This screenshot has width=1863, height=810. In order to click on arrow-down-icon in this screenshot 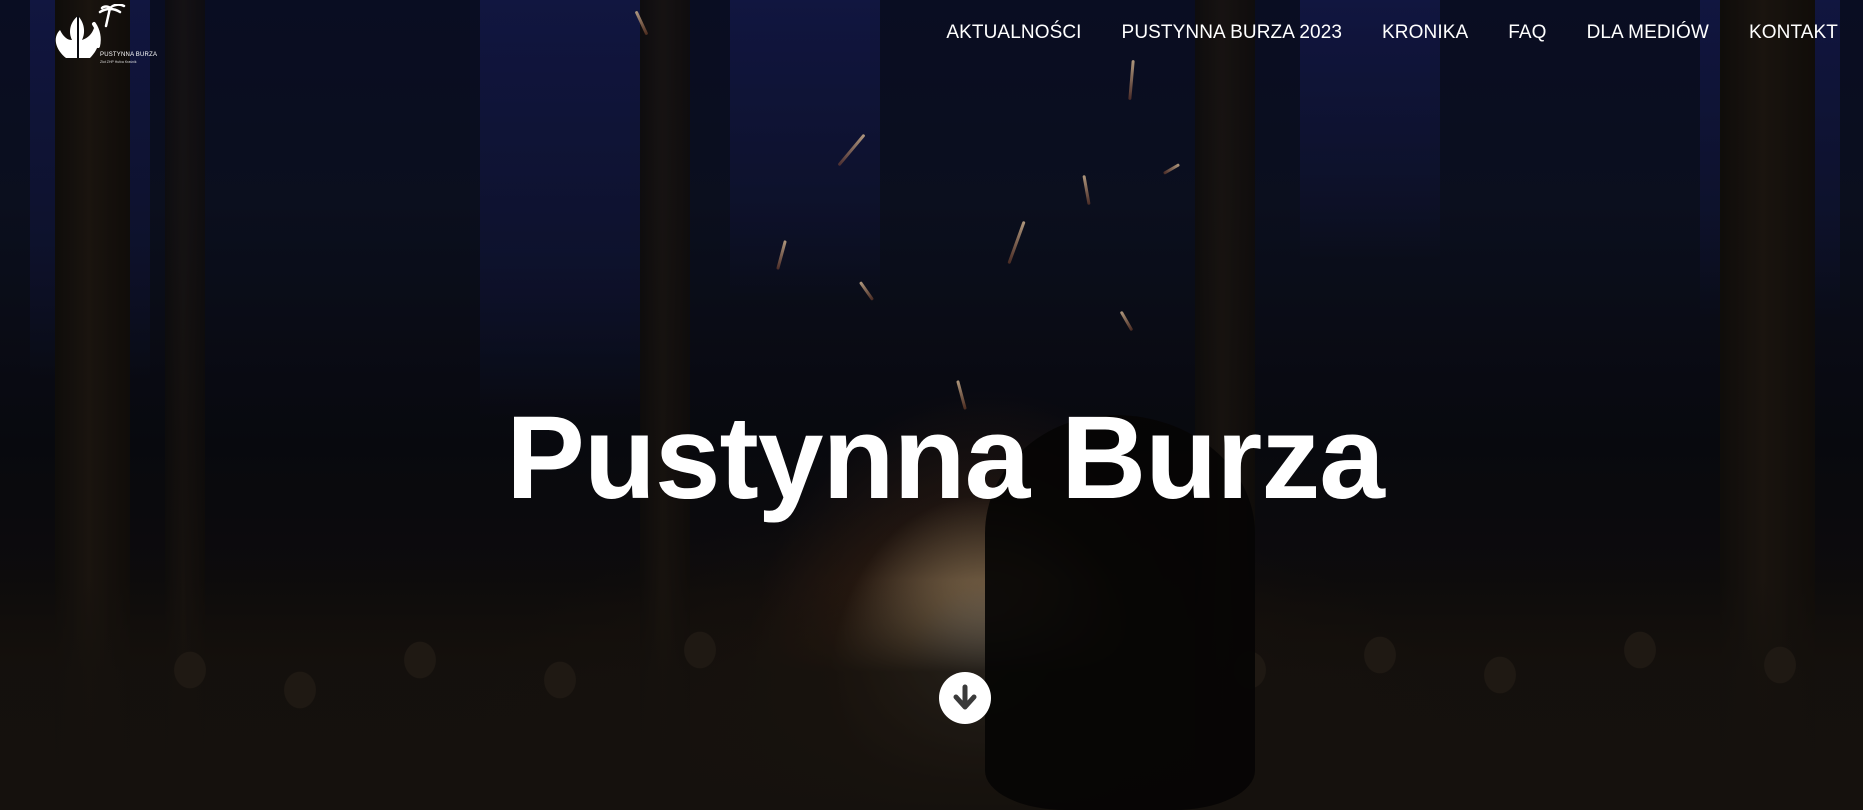, I will do `click(965, 697)`.